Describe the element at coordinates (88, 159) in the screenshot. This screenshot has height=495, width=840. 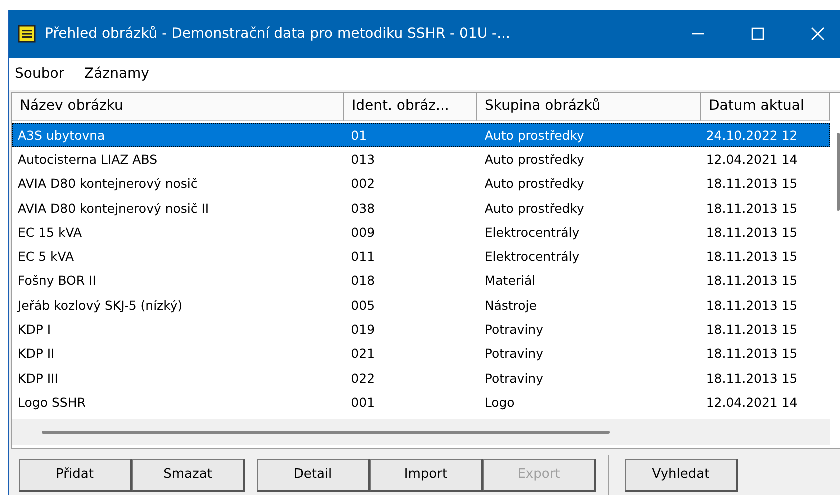
I see `table-cell-text: Autocisterna LIAZ ABS` at that location.